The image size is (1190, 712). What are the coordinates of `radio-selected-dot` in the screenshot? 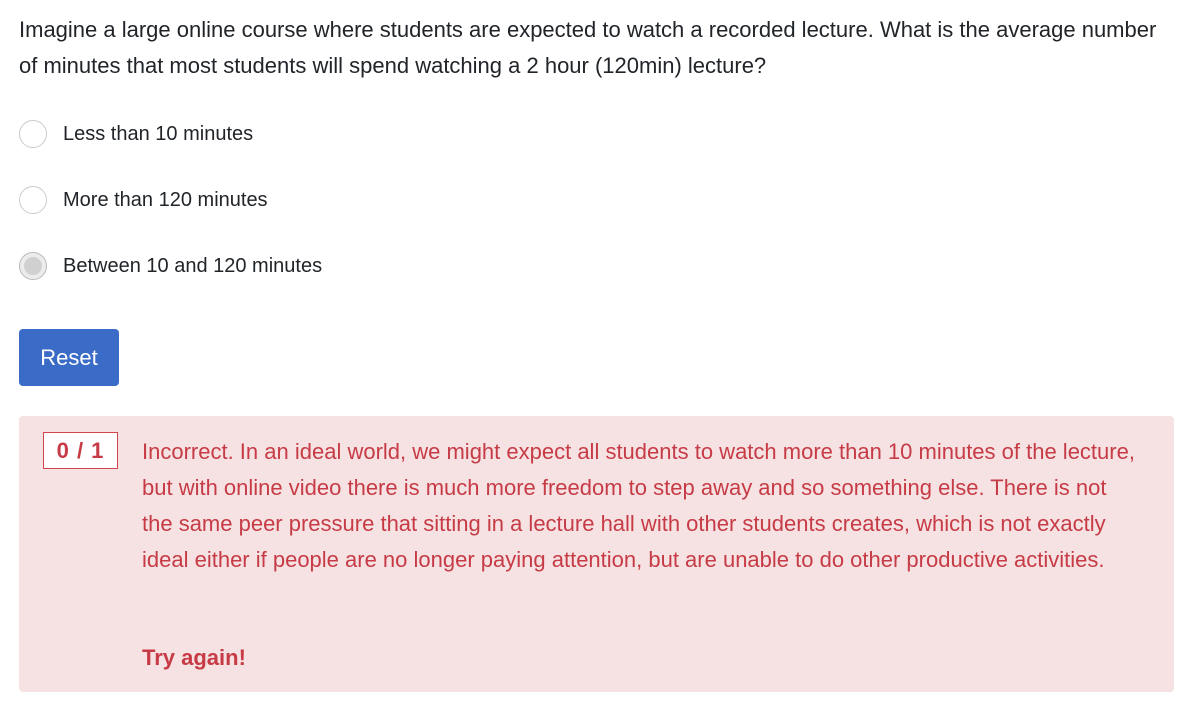 It's located at (33, 266).